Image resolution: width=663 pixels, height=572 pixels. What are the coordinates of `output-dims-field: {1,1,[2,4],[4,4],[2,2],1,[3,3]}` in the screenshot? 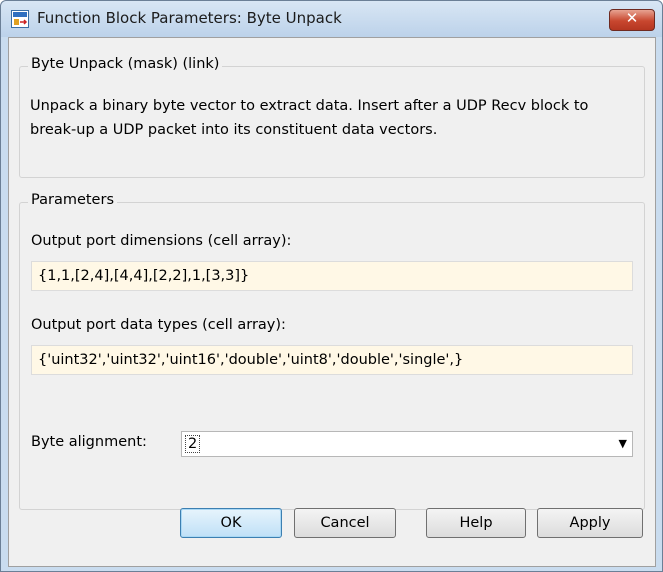 It's located at (332, 276).